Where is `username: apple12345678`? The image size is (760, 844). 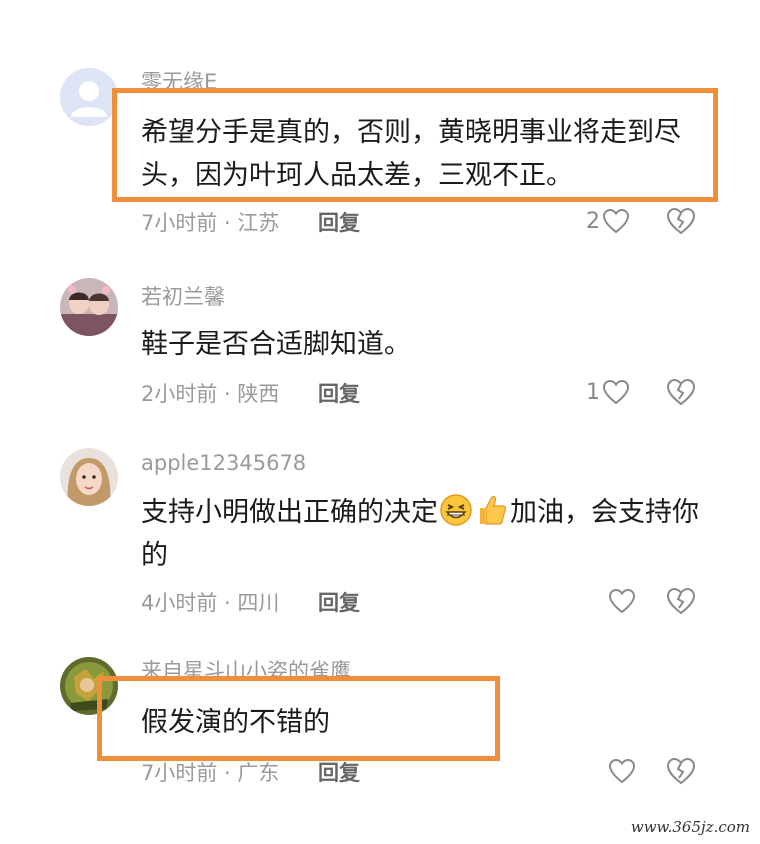 username: apple12345678 is located at coordinates (223, 463).